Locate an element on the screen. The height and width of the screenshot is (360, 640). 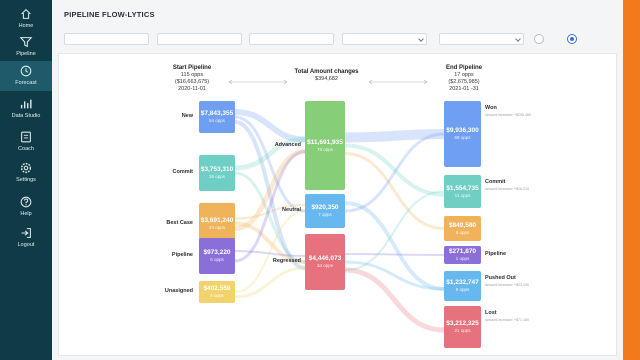
node-value: $3,691,240 is located at coordinates (217, 220).